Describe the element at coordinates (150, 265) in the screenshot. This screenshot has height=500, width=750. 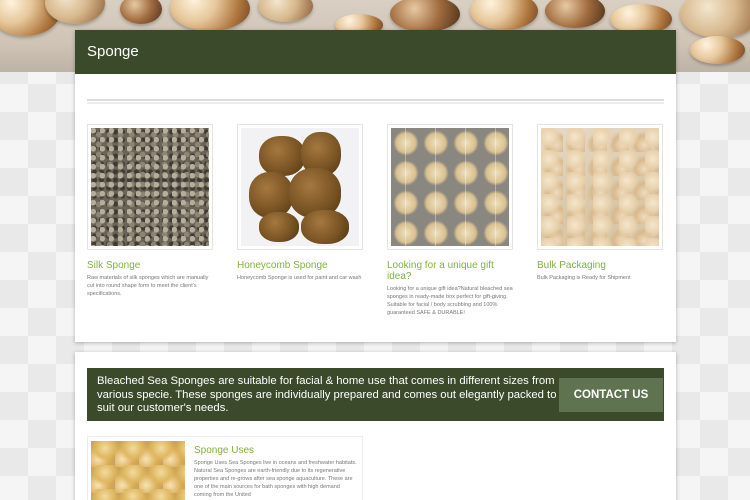
I see `product-title: Silk Sponge` at that location.